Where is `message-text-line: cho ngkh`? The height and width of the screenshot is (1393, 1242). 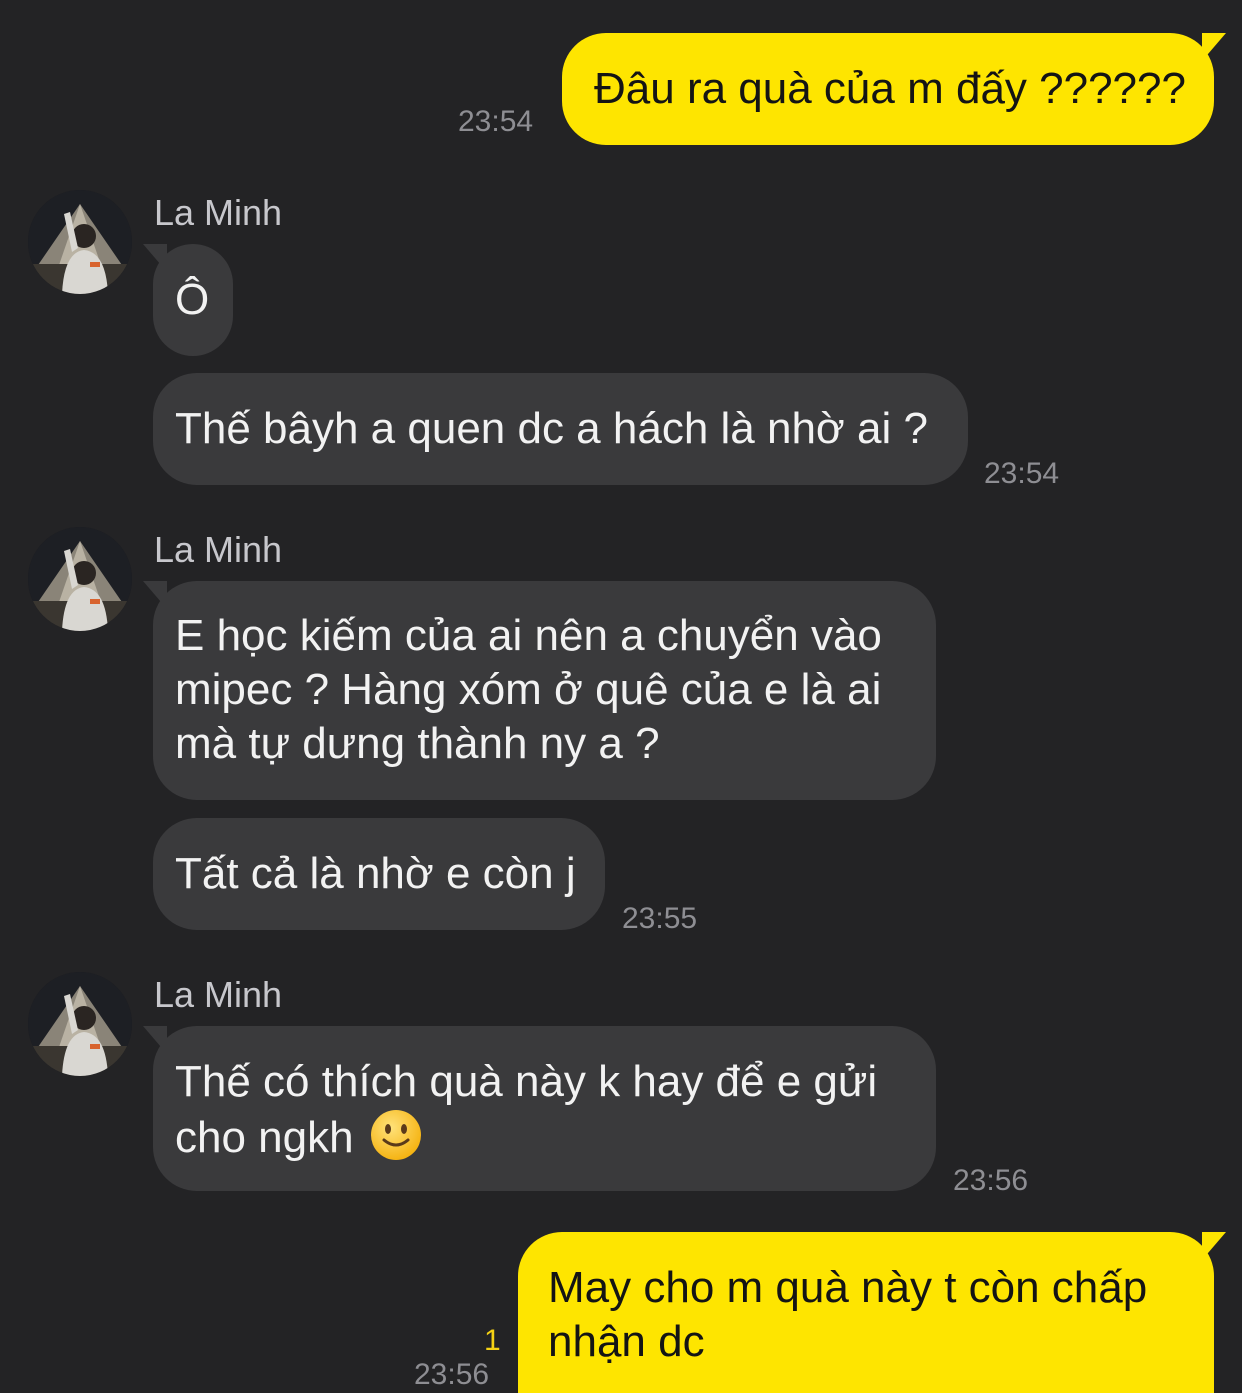
message-text-line: cho ngkh is located at coordinates (264, 1137).